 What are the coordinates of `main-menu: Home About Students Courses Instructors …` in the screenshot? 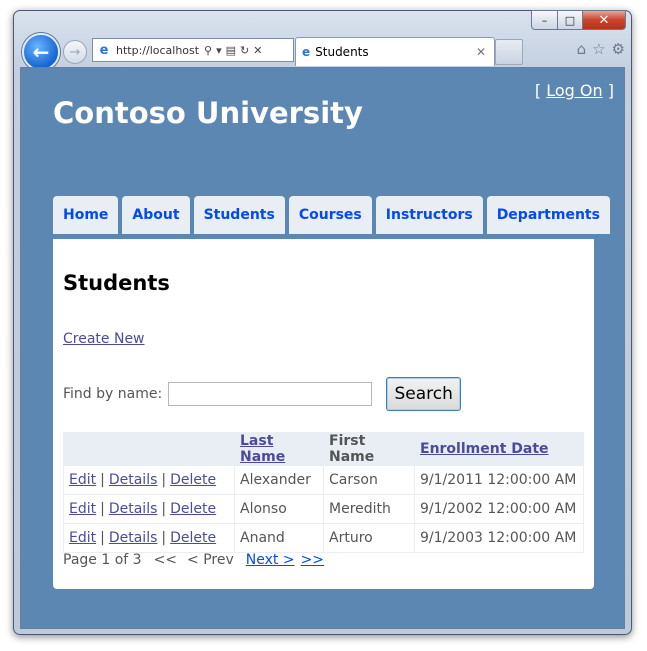 It's located at (331, 215).